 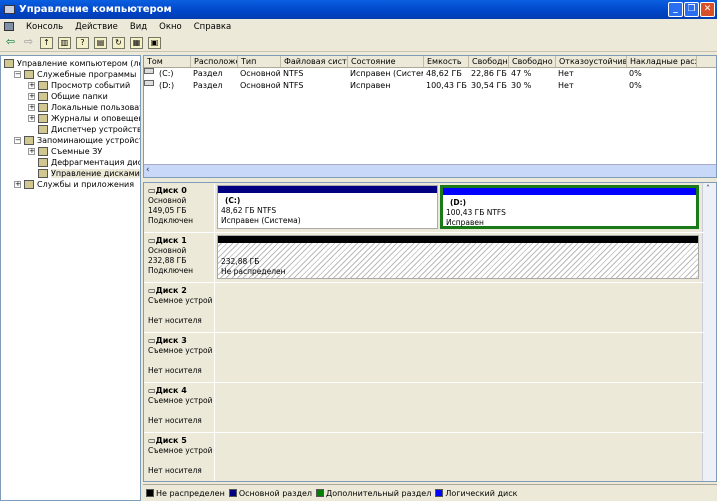 I want to click on tree-item: Дефрагментация диска, so click(x=84, y=162).